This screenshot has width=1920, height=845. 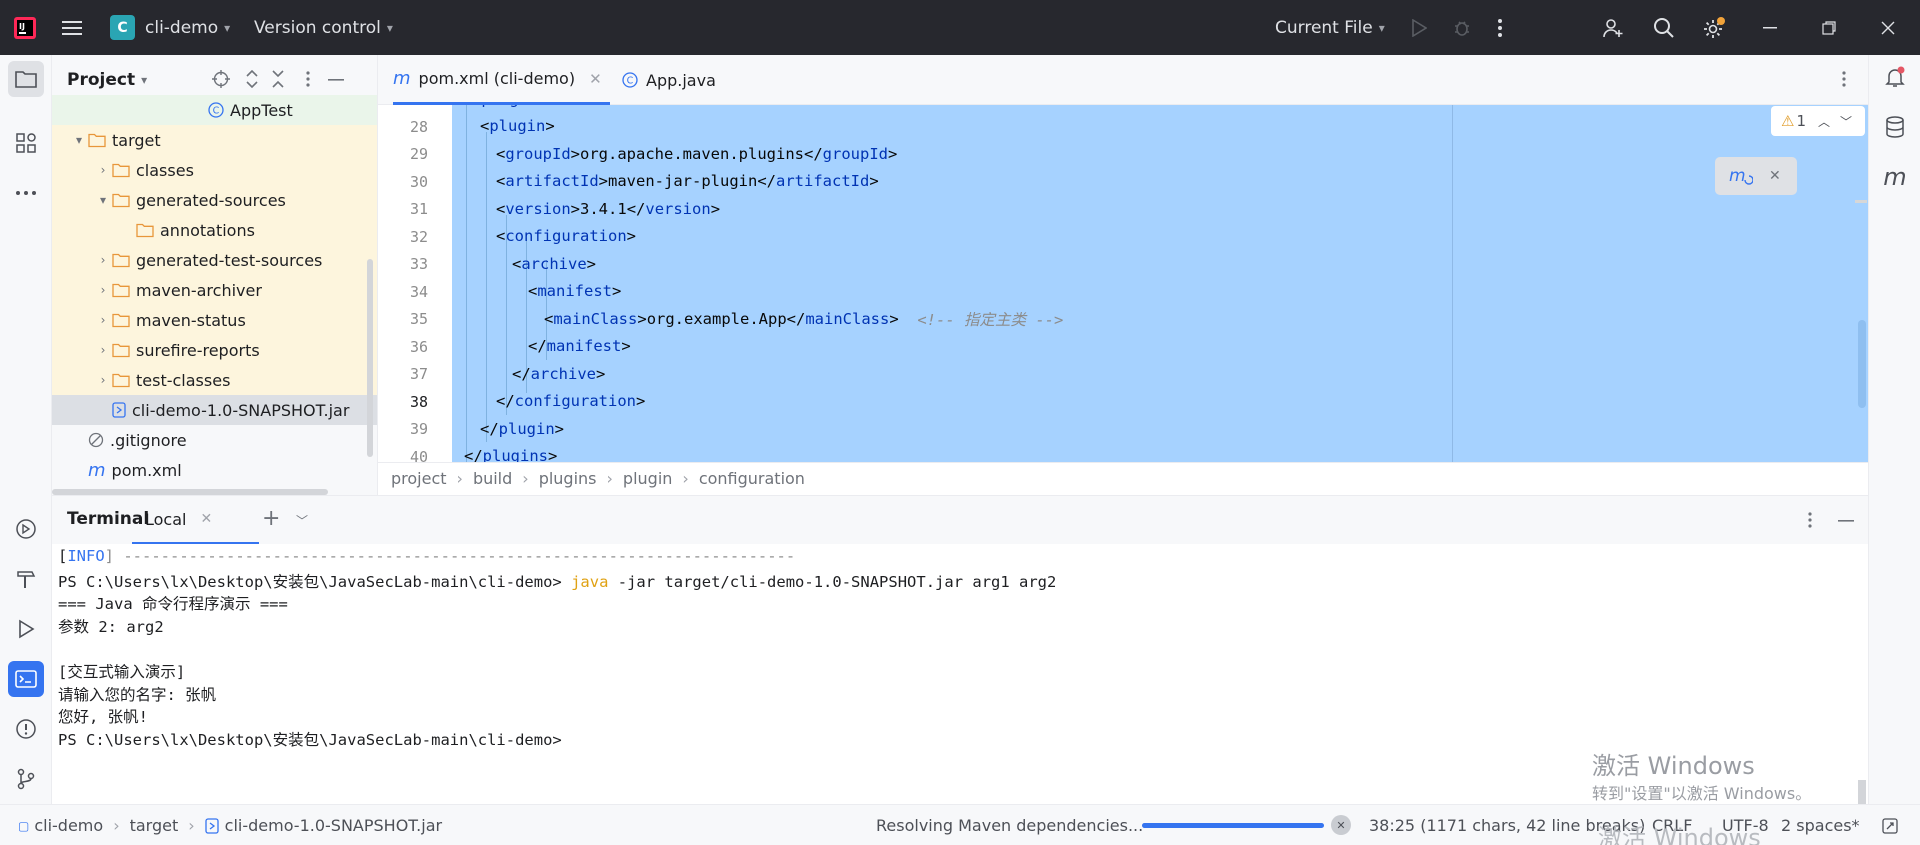 What do you see at coordinates (170, 27) in the screenshot?
I see `project-switcher: C cli-demo ▾` at bounding box center [170, 27].